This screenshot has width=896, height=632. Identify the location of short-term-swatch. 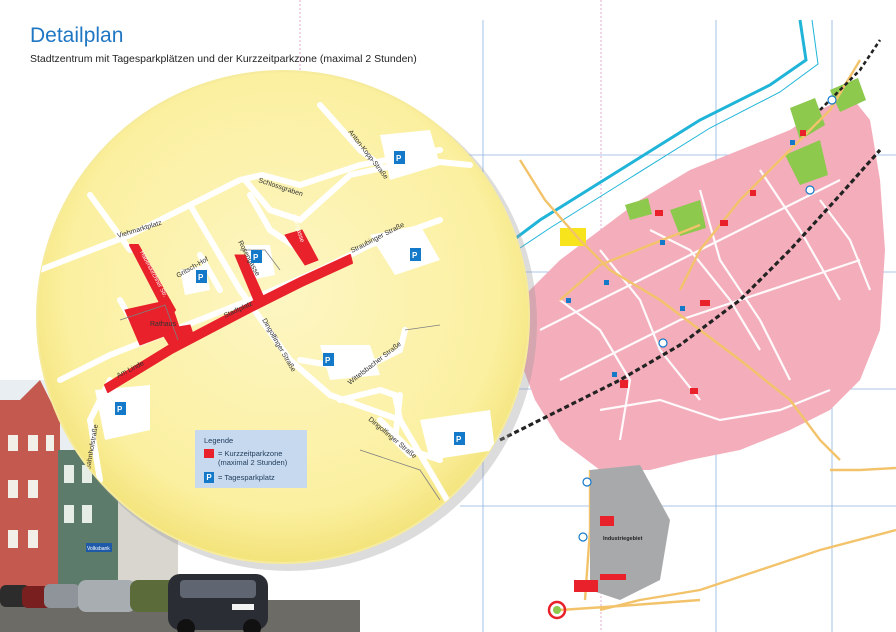
(209, 453).